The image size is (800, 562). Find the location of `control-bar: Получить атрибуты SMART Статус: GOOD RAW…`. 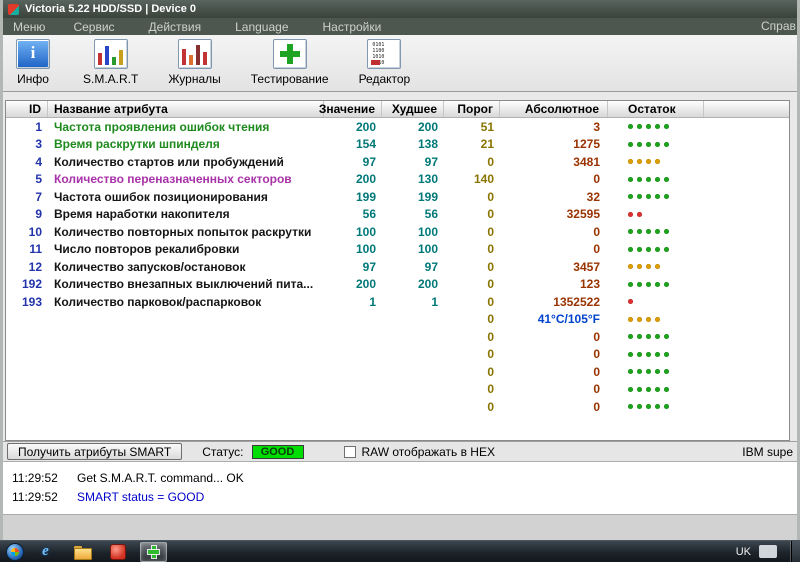

control-bar: Получить атрибуты SMART Статус: GOOD RAW… is located at coordinates (400, 451).